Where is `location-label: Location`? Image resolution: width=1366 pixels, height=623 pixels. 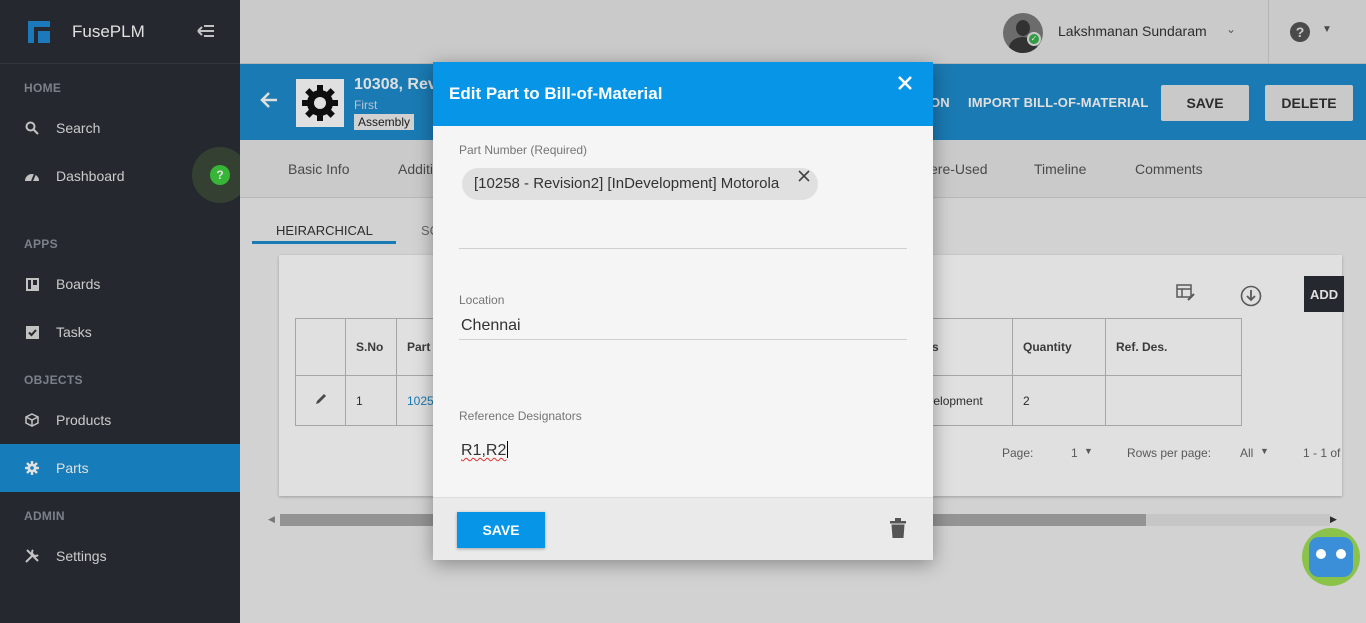
location-label: Location is located at coordinates (482, 300).